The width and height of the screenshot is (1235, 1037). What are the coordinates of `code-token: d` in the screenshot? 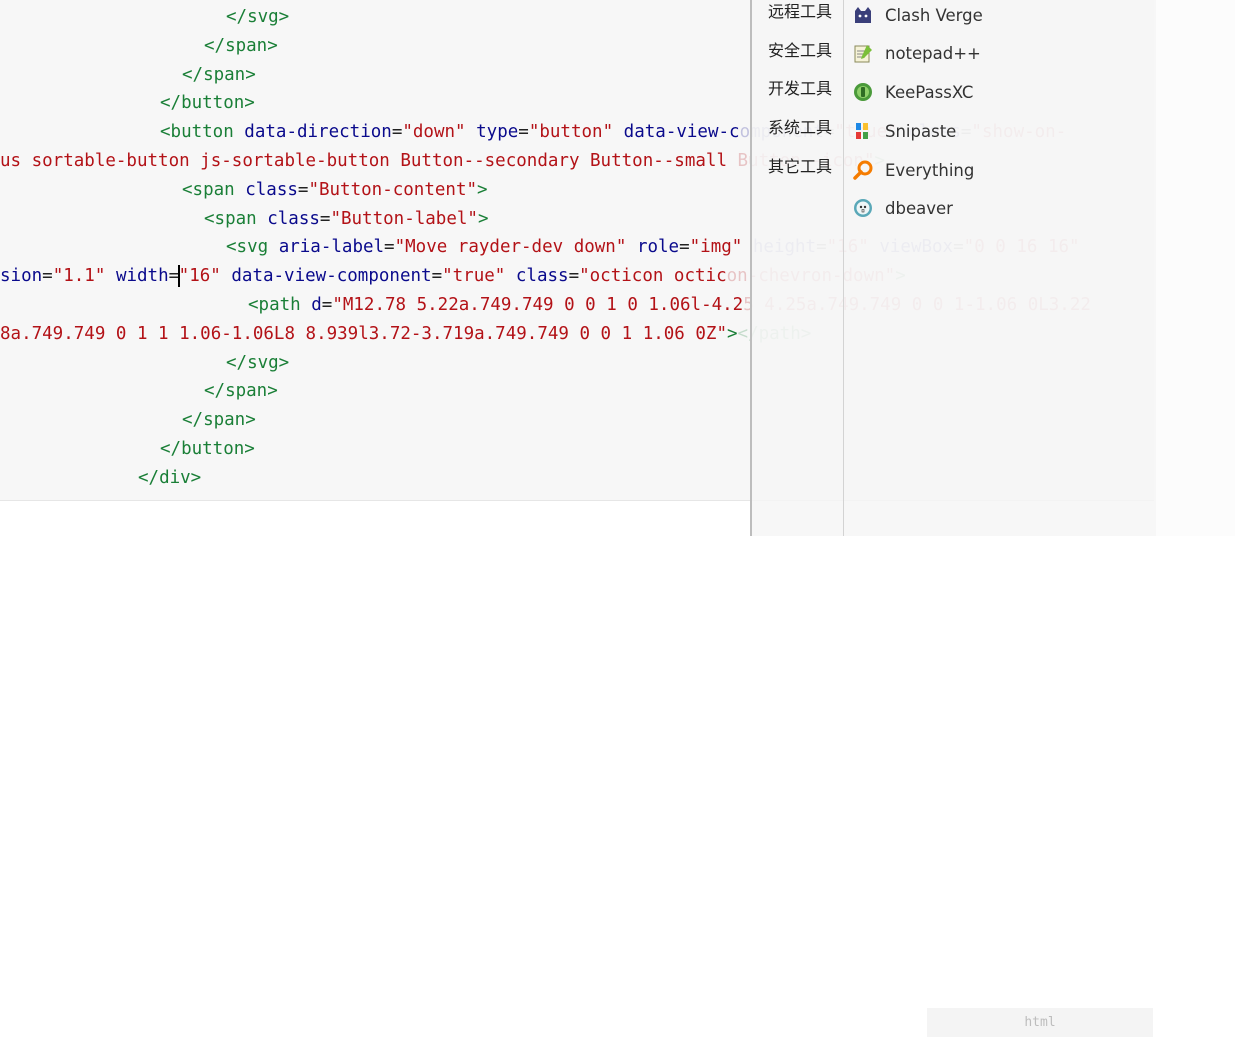 It's located at (316, 305).